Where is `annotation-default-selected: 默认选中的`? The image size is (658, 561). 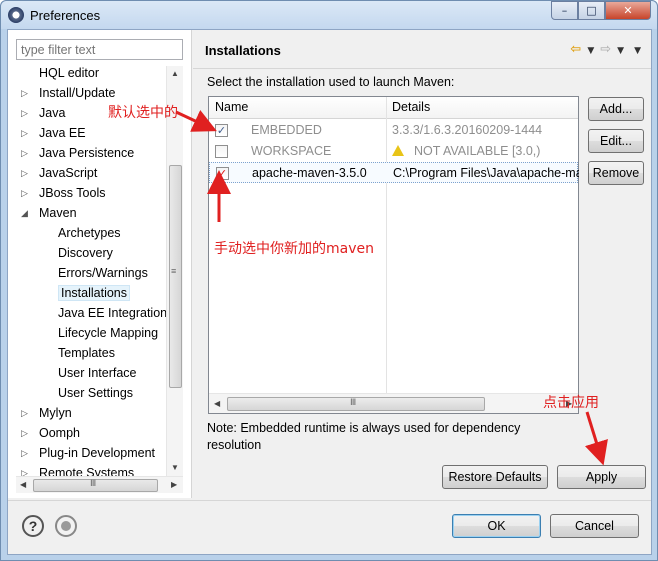 annotation-default-selected: 默认选中的 is located at coordinates (143, 113).